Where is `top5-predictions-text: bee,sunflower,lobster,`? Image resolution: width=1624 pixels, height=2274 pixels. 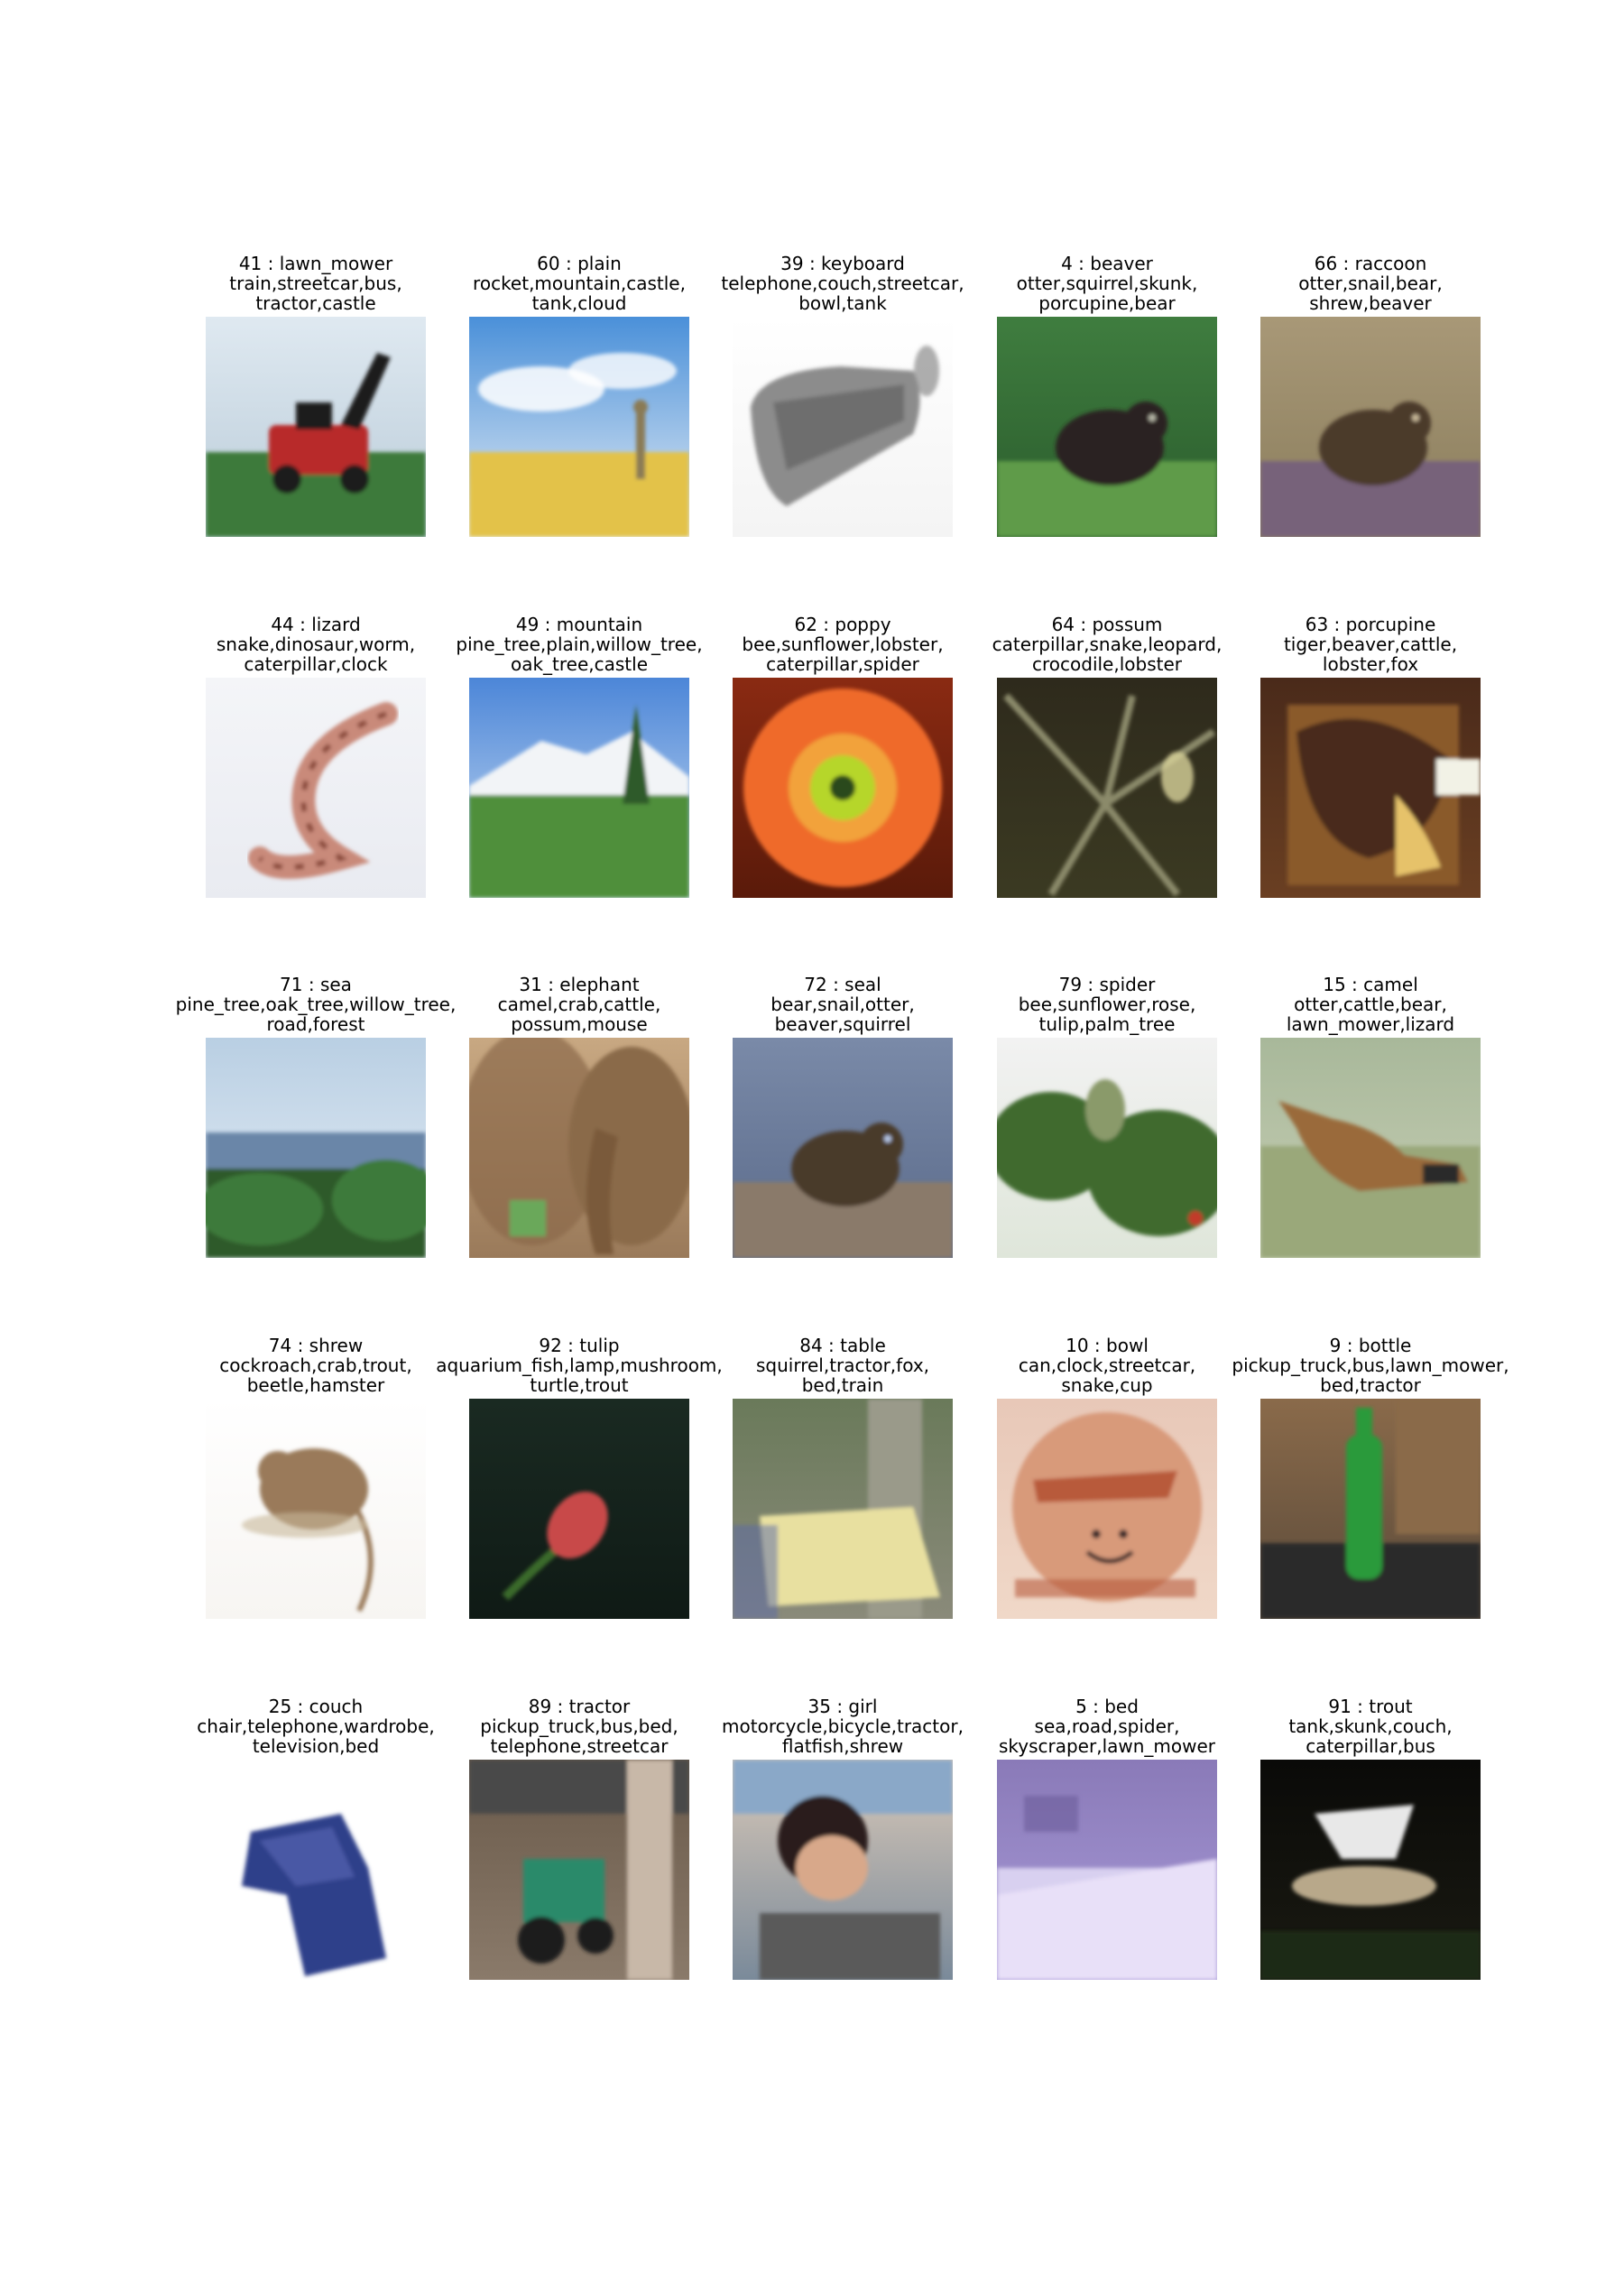
top5-predictions-text: bee,sunflower,lobster, is located at coordinates (843, 644).